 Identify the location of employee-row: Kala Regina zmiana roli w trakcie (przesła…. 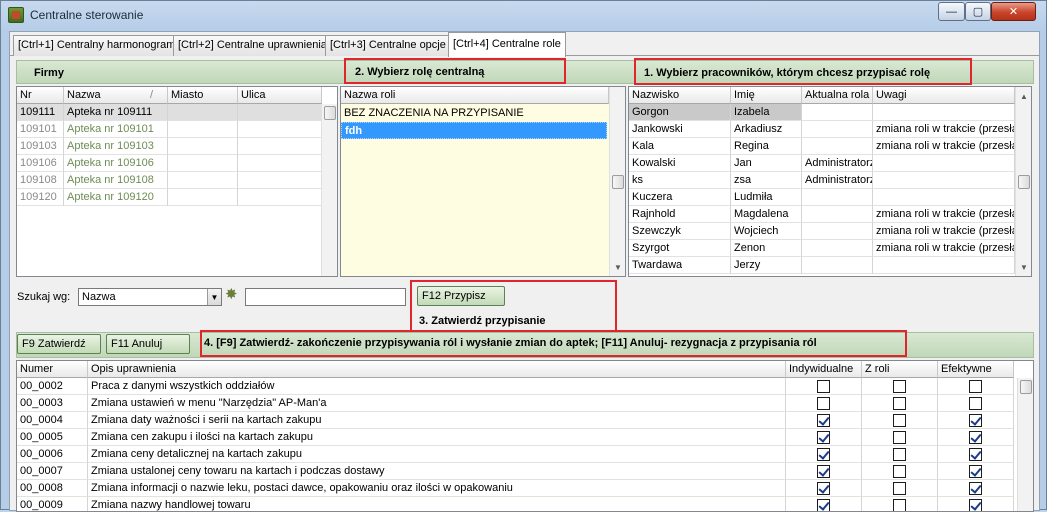
(822, 146).